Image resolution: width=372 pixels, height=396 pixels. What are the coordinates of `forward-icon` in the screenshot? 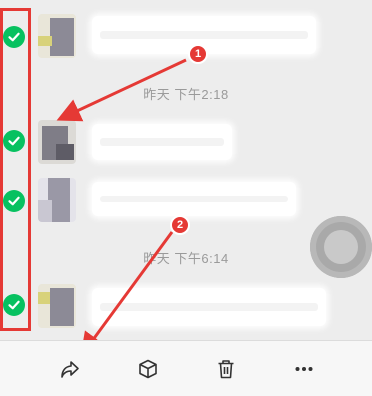 It's located at (70, 369).